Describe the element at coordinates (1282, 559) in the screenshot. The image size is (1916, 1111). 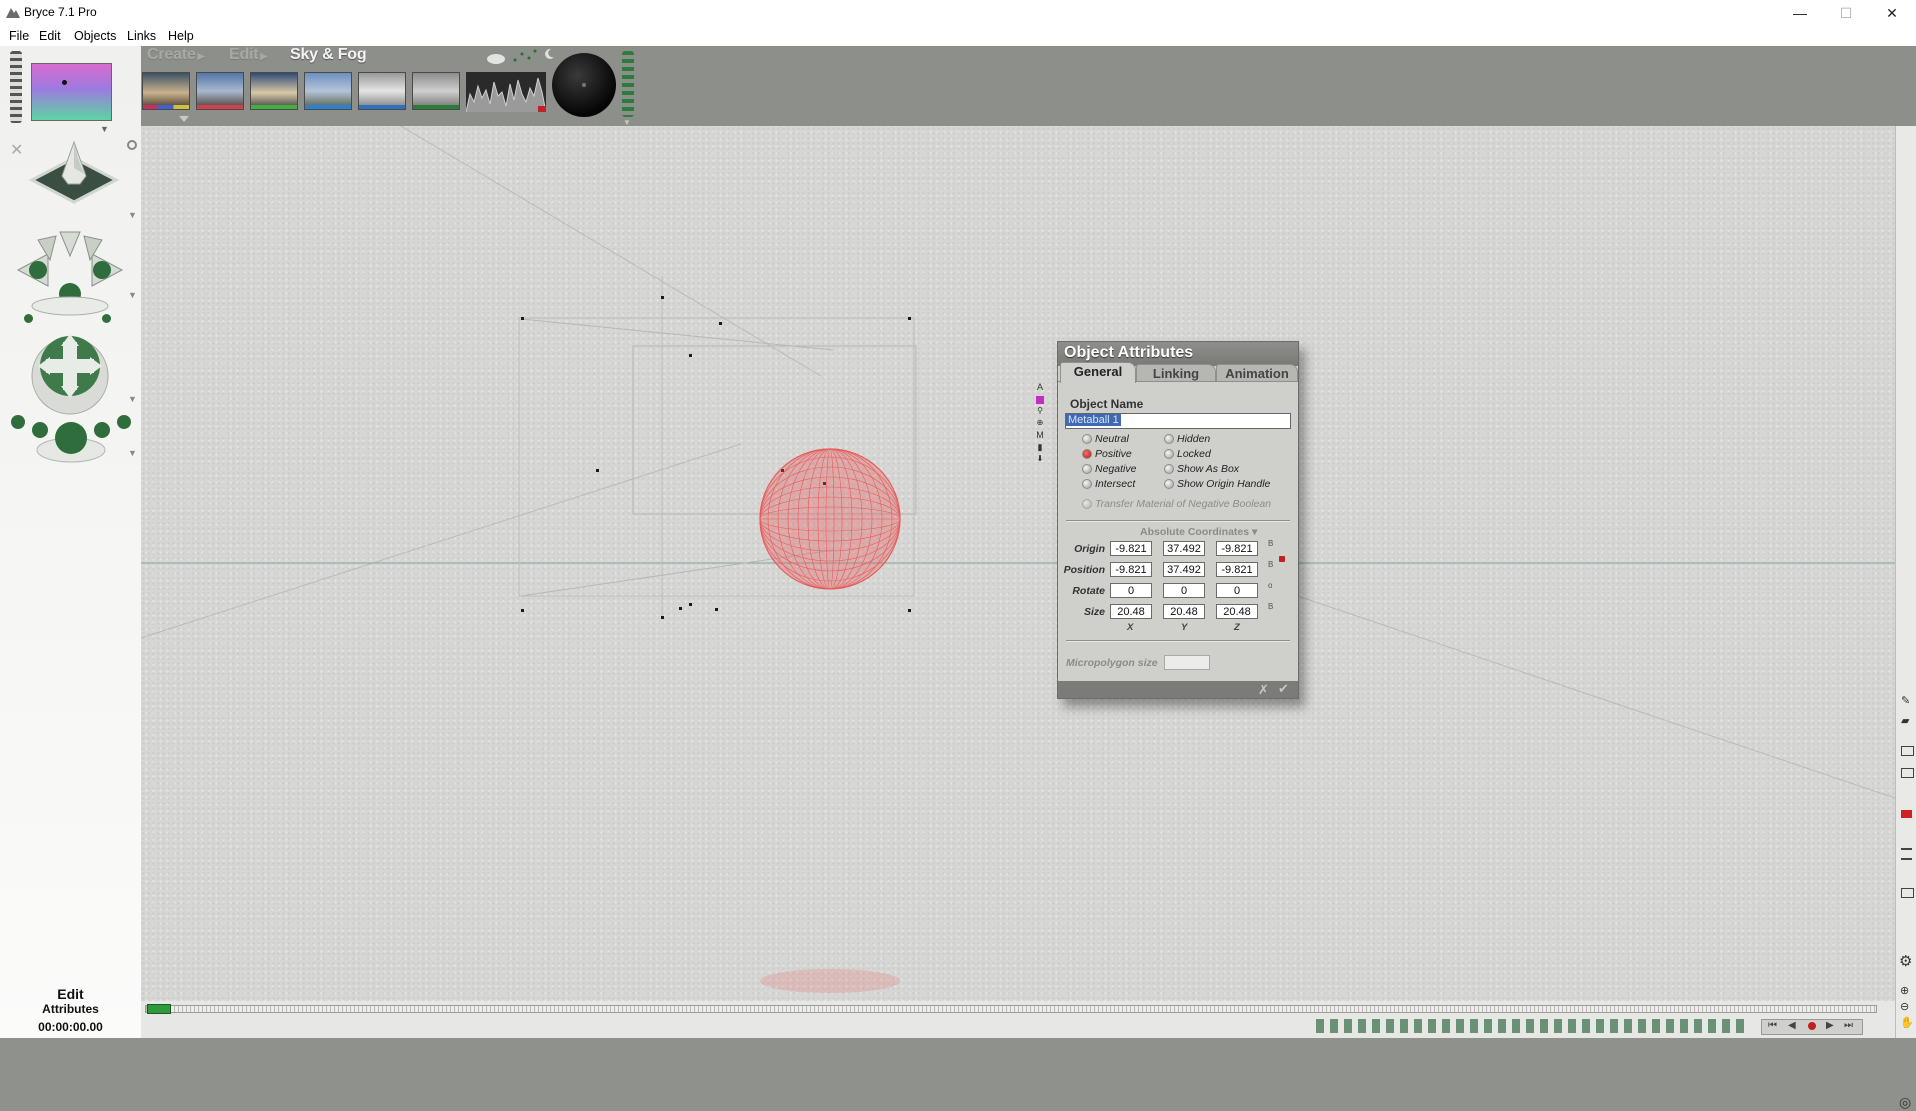
I see `lock-icon` at that location.